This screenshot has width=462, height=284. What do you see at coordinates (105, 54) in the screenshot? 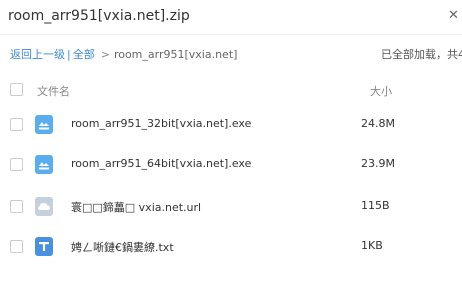
I see `breadcrumb-arrow: >` at bounding box center [105, 54].